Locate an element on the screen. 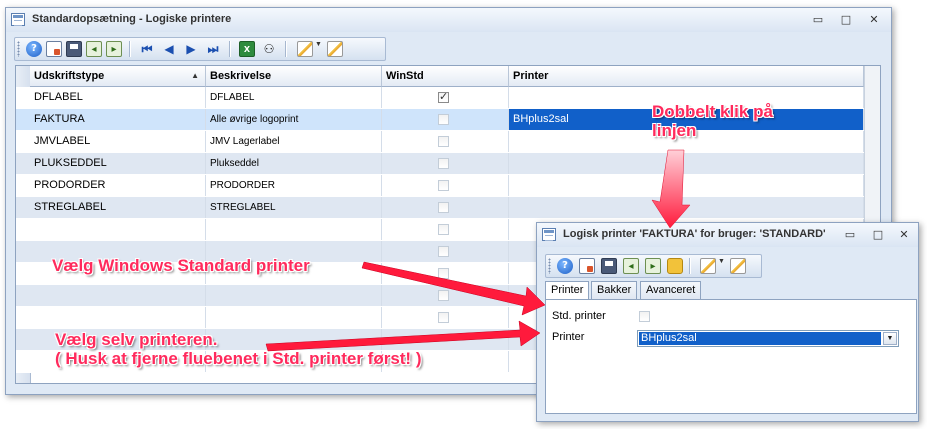 The image size is (927, 429). tab-avanceret: Avanceret is located at coordinates (671, 290).